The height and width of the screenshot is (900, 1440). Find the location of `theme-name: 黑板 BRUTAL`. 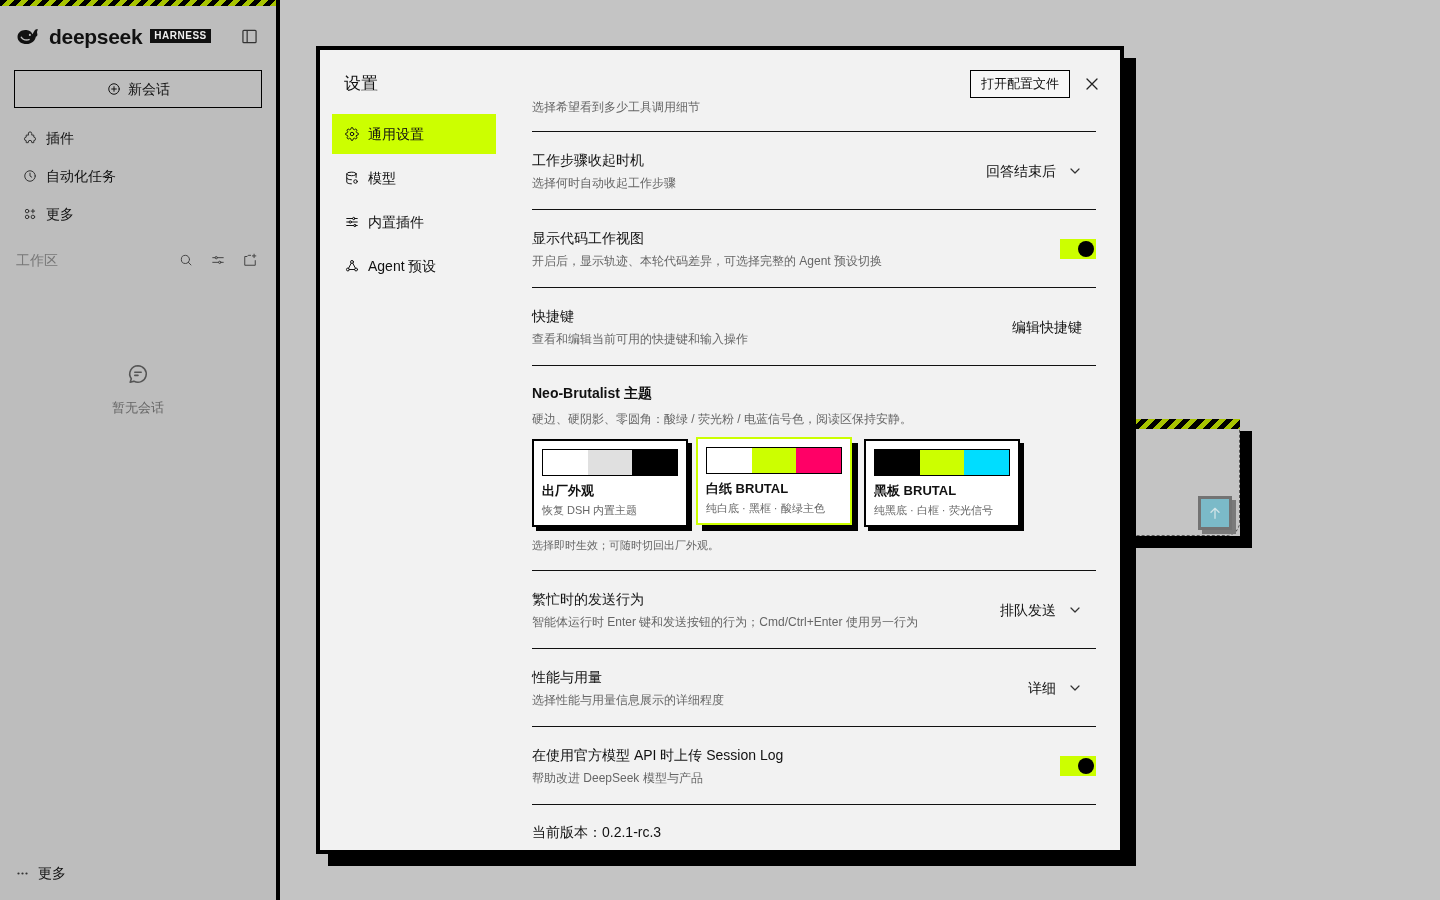

theme-name: 黑板 BRUTAL is located at coordinates (915, 491).